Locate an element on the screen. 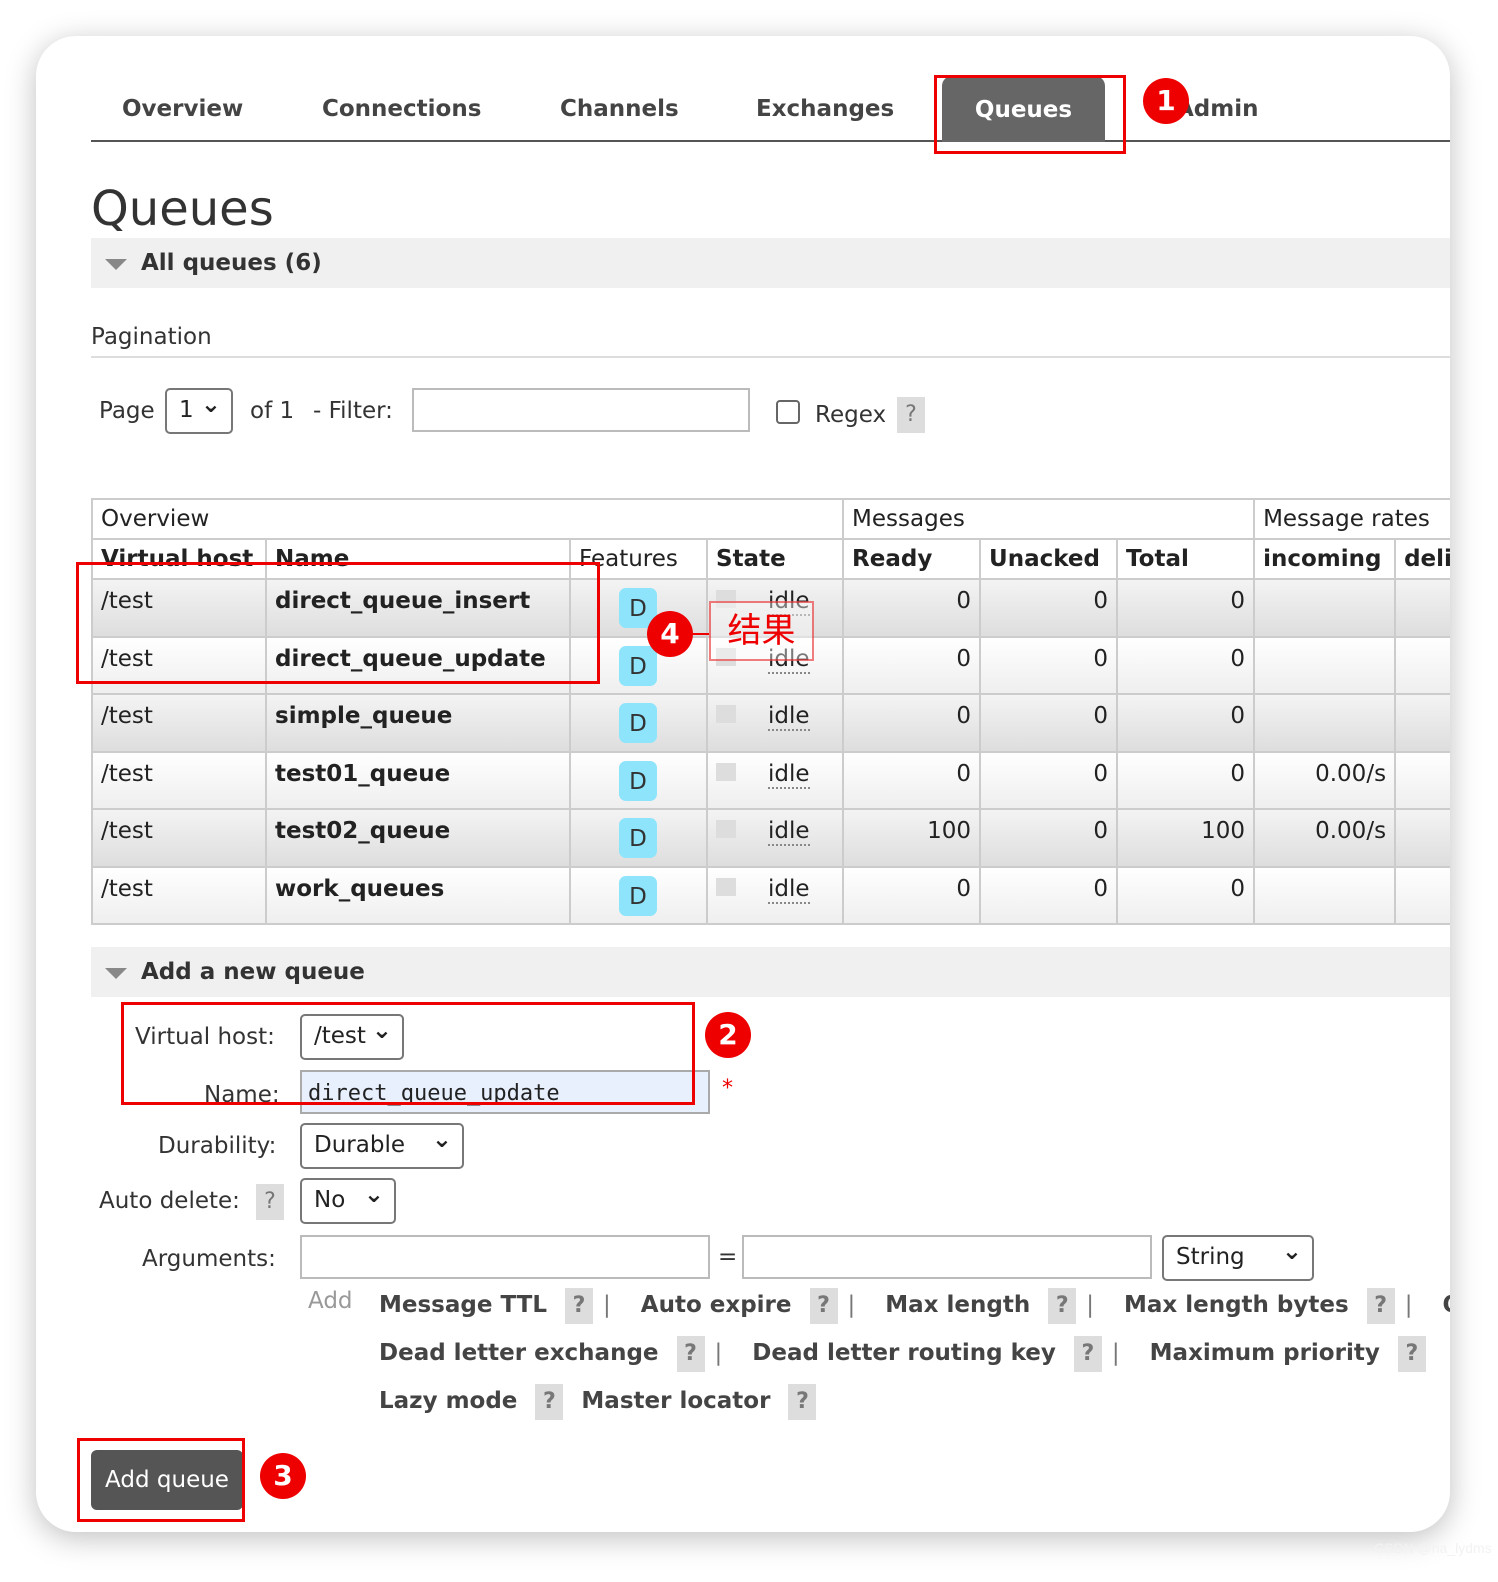  arg-max-length-bytes: Max length bytes is located at coordinates (1236, 1305).